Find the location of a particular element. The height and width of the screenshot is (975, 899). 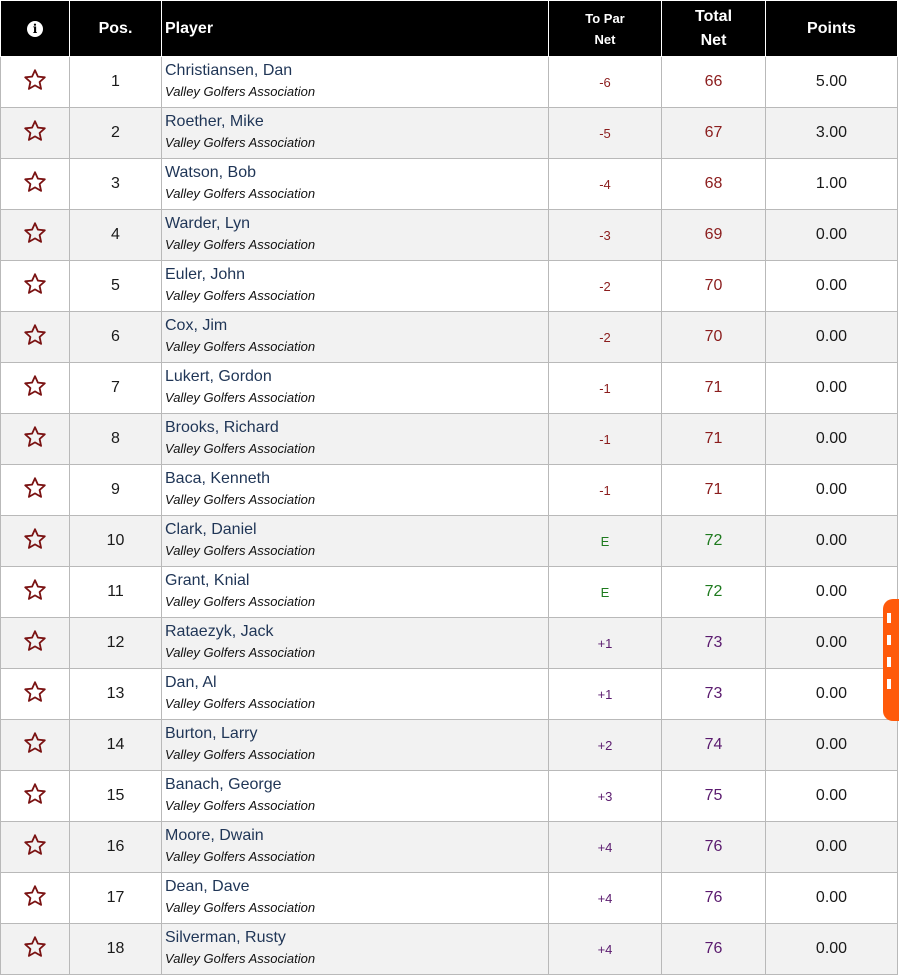

player-column-header: Player is located at coordinates (355, 28).